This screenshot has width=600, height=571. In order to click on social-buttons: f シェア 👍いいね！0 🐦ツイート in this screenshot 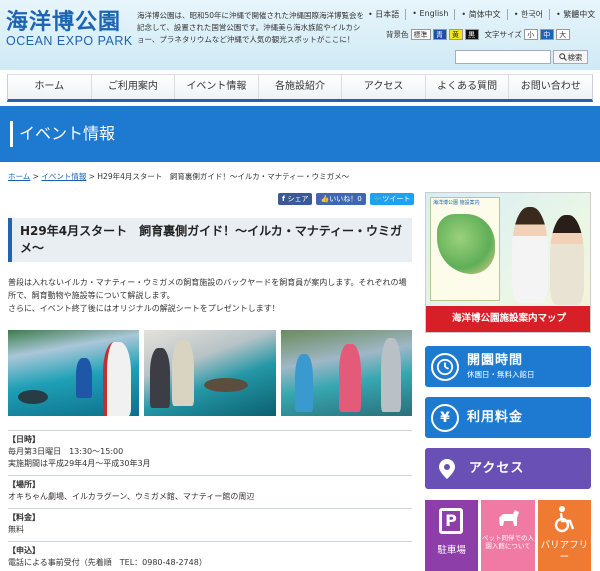, I will do `click(346, 199)`.